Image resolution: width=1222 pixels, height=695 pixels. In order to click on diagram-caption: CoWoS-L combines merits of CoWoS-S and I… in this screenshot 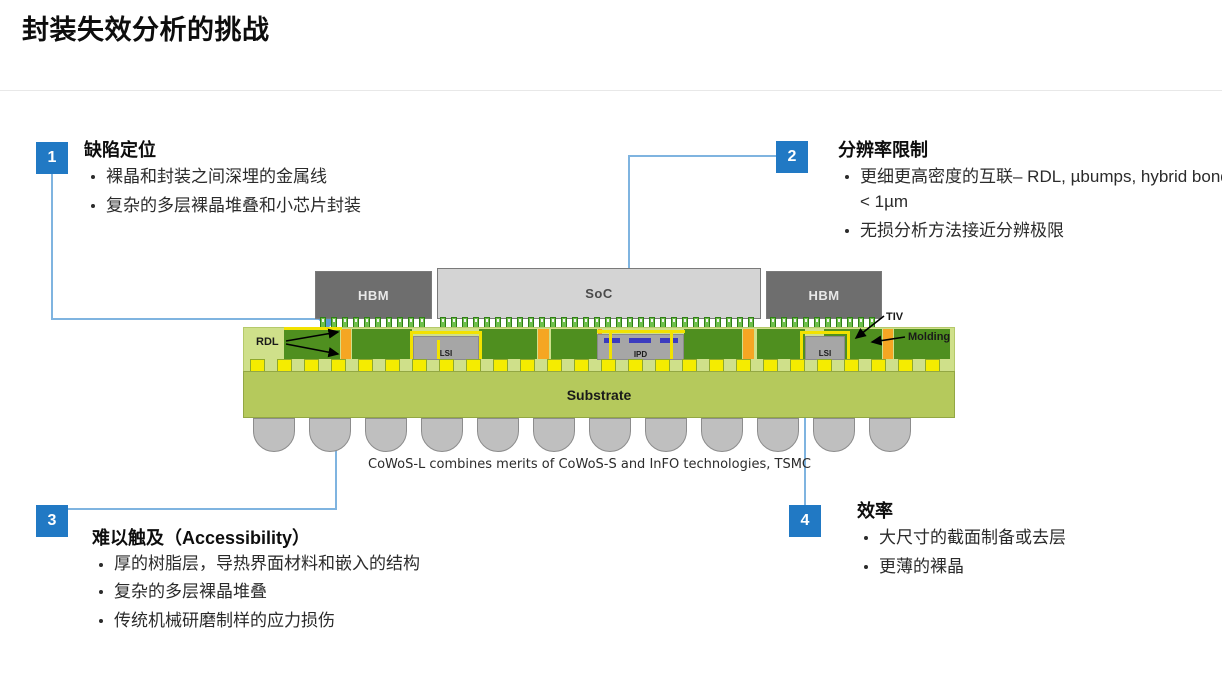, I will do `click(589, 464)`.